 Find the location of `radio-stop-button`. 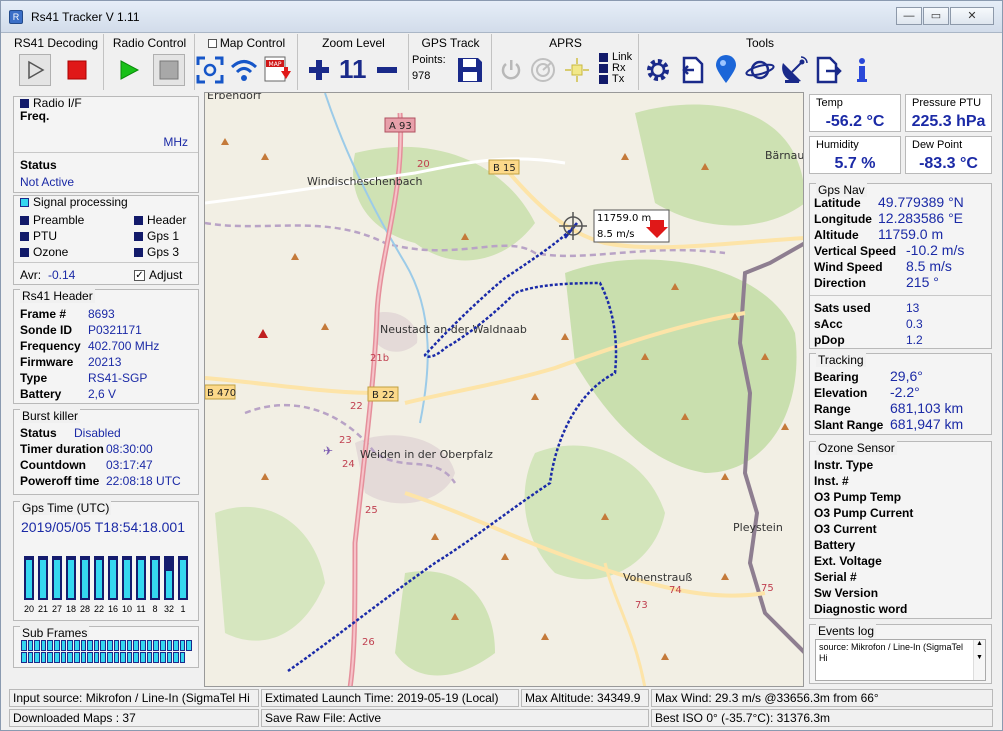

radio-stop-button is located at coordinates (169, 70).